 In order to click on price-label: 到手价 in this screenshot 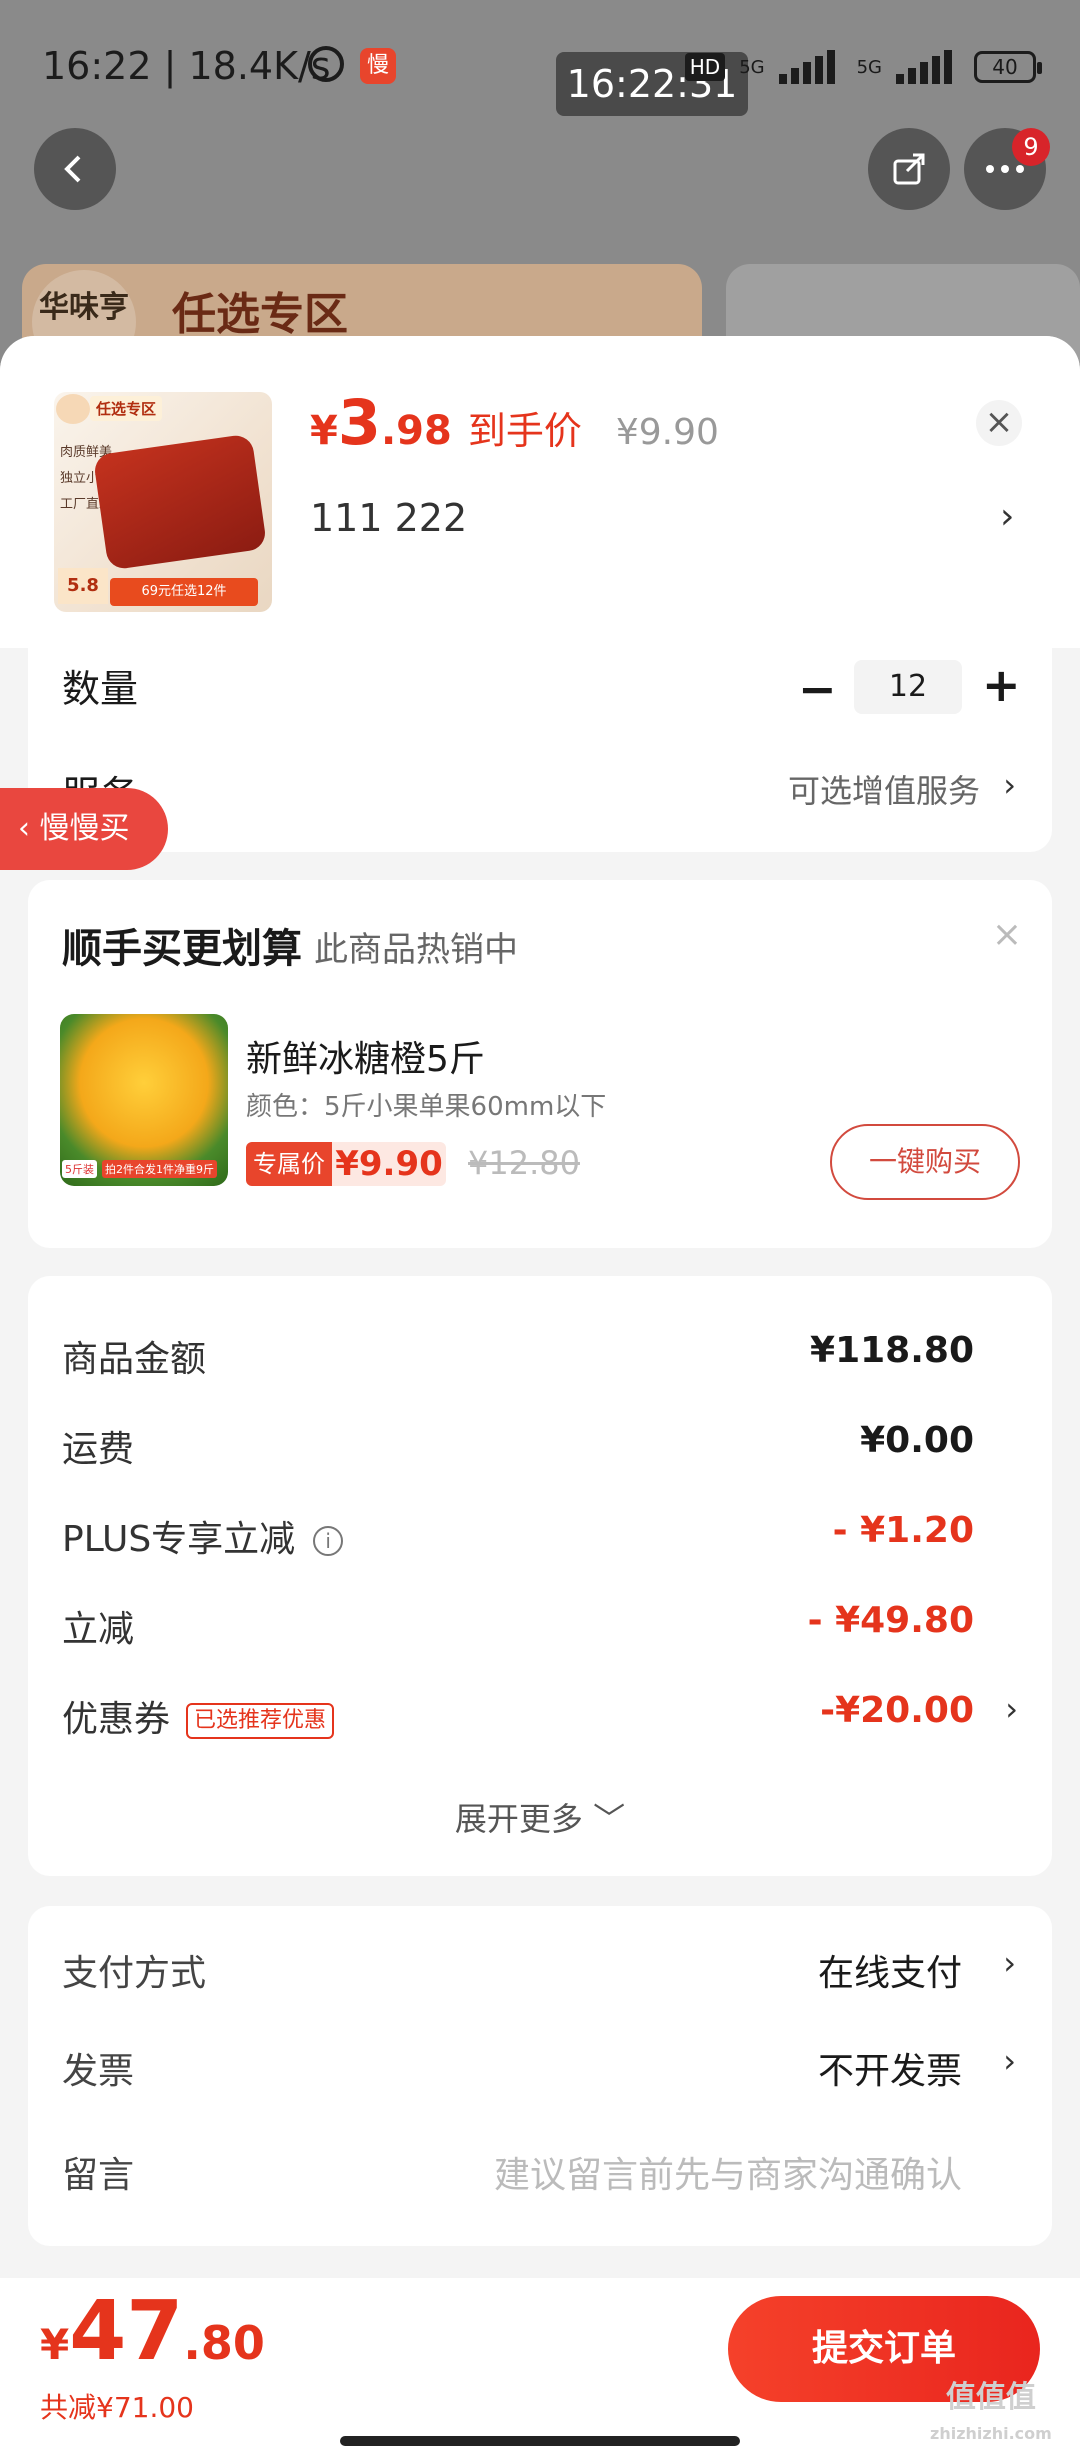, I will do `click(524, 431)`.